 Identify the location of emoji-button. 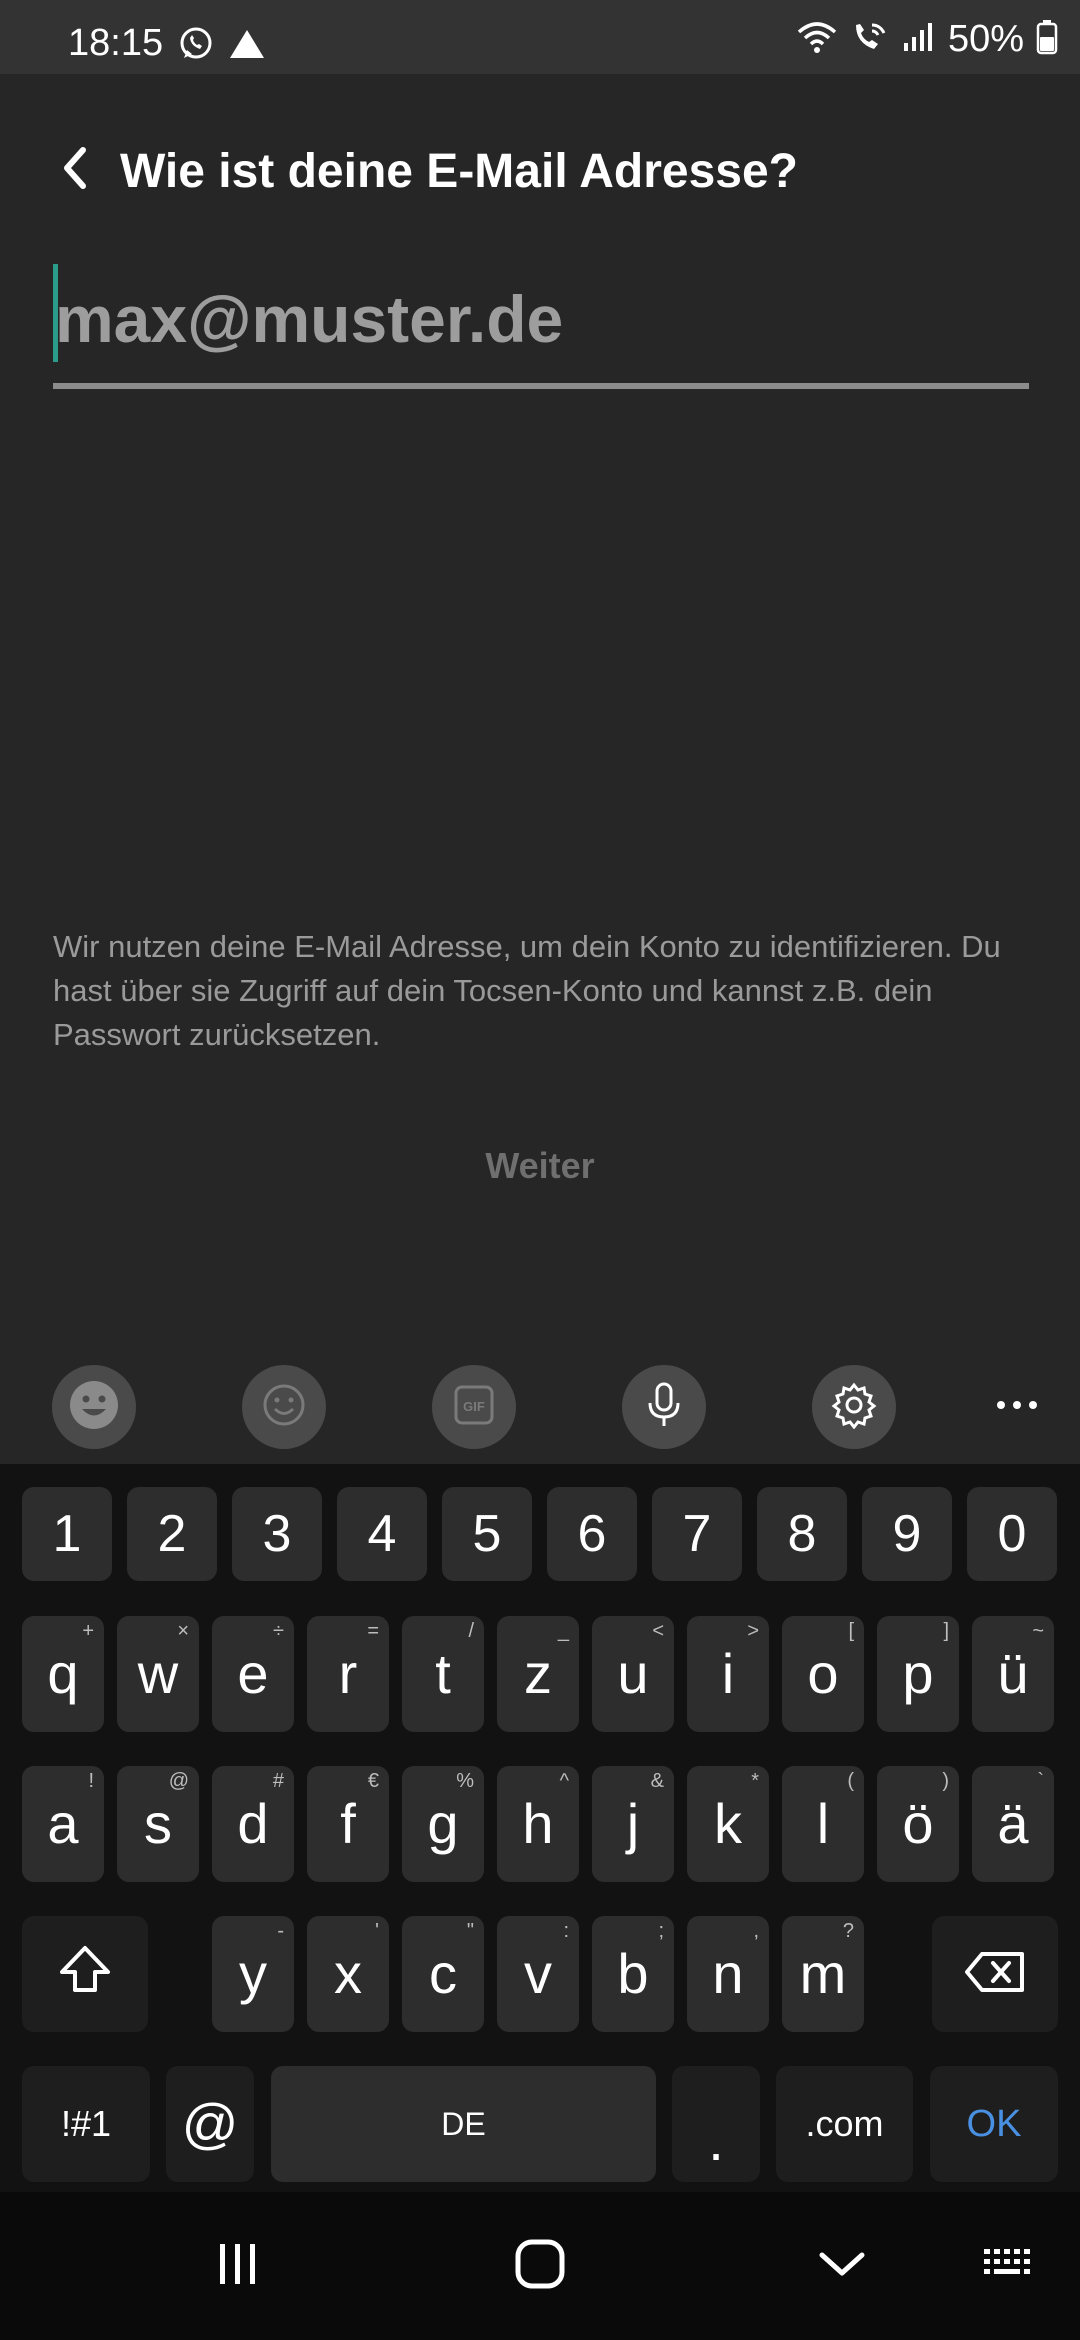
(94, 1407).